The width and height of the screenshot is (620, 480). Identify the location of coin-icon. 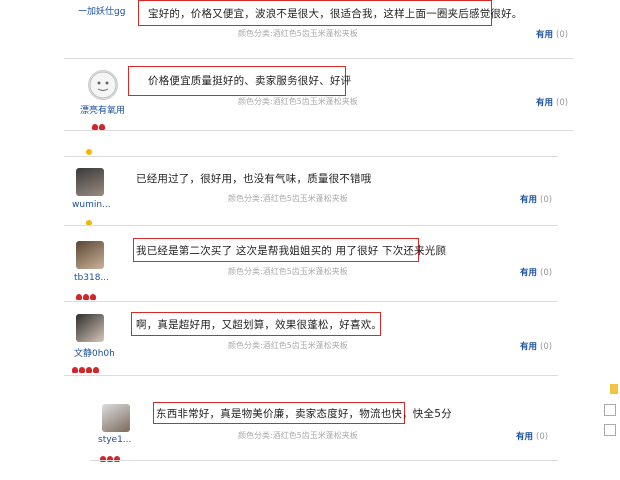
(89, 152).